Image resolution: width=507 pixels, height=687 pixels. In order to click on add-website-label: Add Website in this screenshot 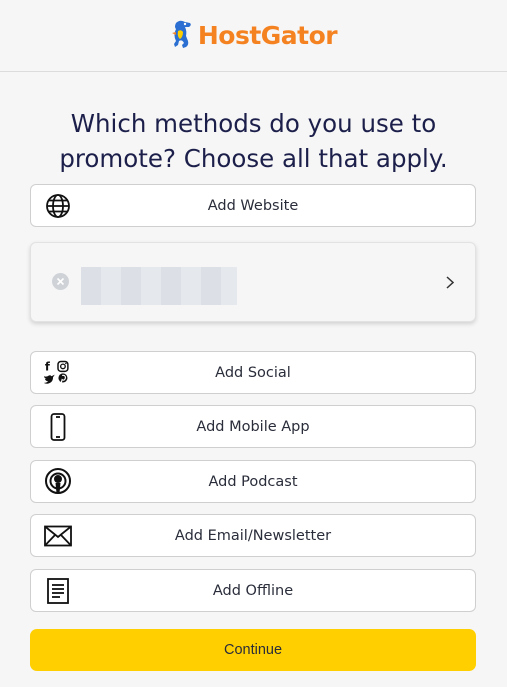, I will do `click(253, 205)`.